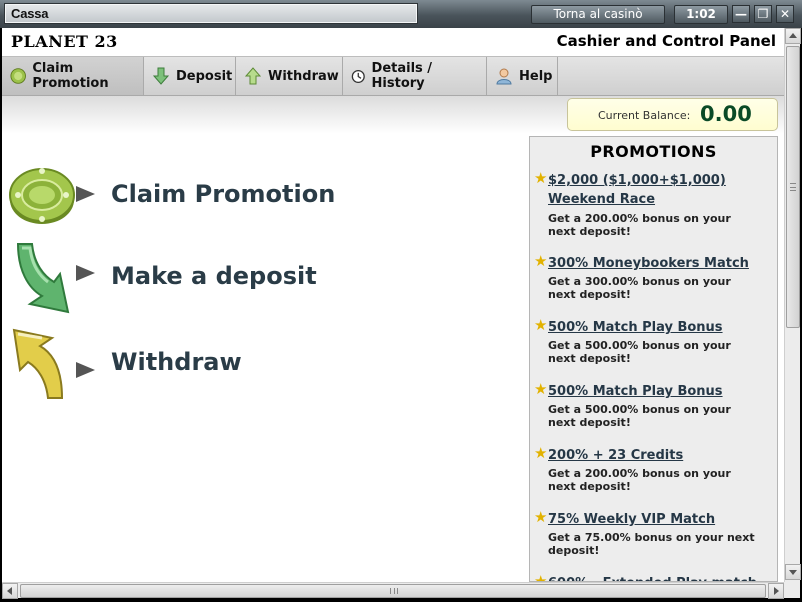 The width and height of the screenshot is (802, 602). I want to click on nav-details-history: Details / History, so click(415, 76).